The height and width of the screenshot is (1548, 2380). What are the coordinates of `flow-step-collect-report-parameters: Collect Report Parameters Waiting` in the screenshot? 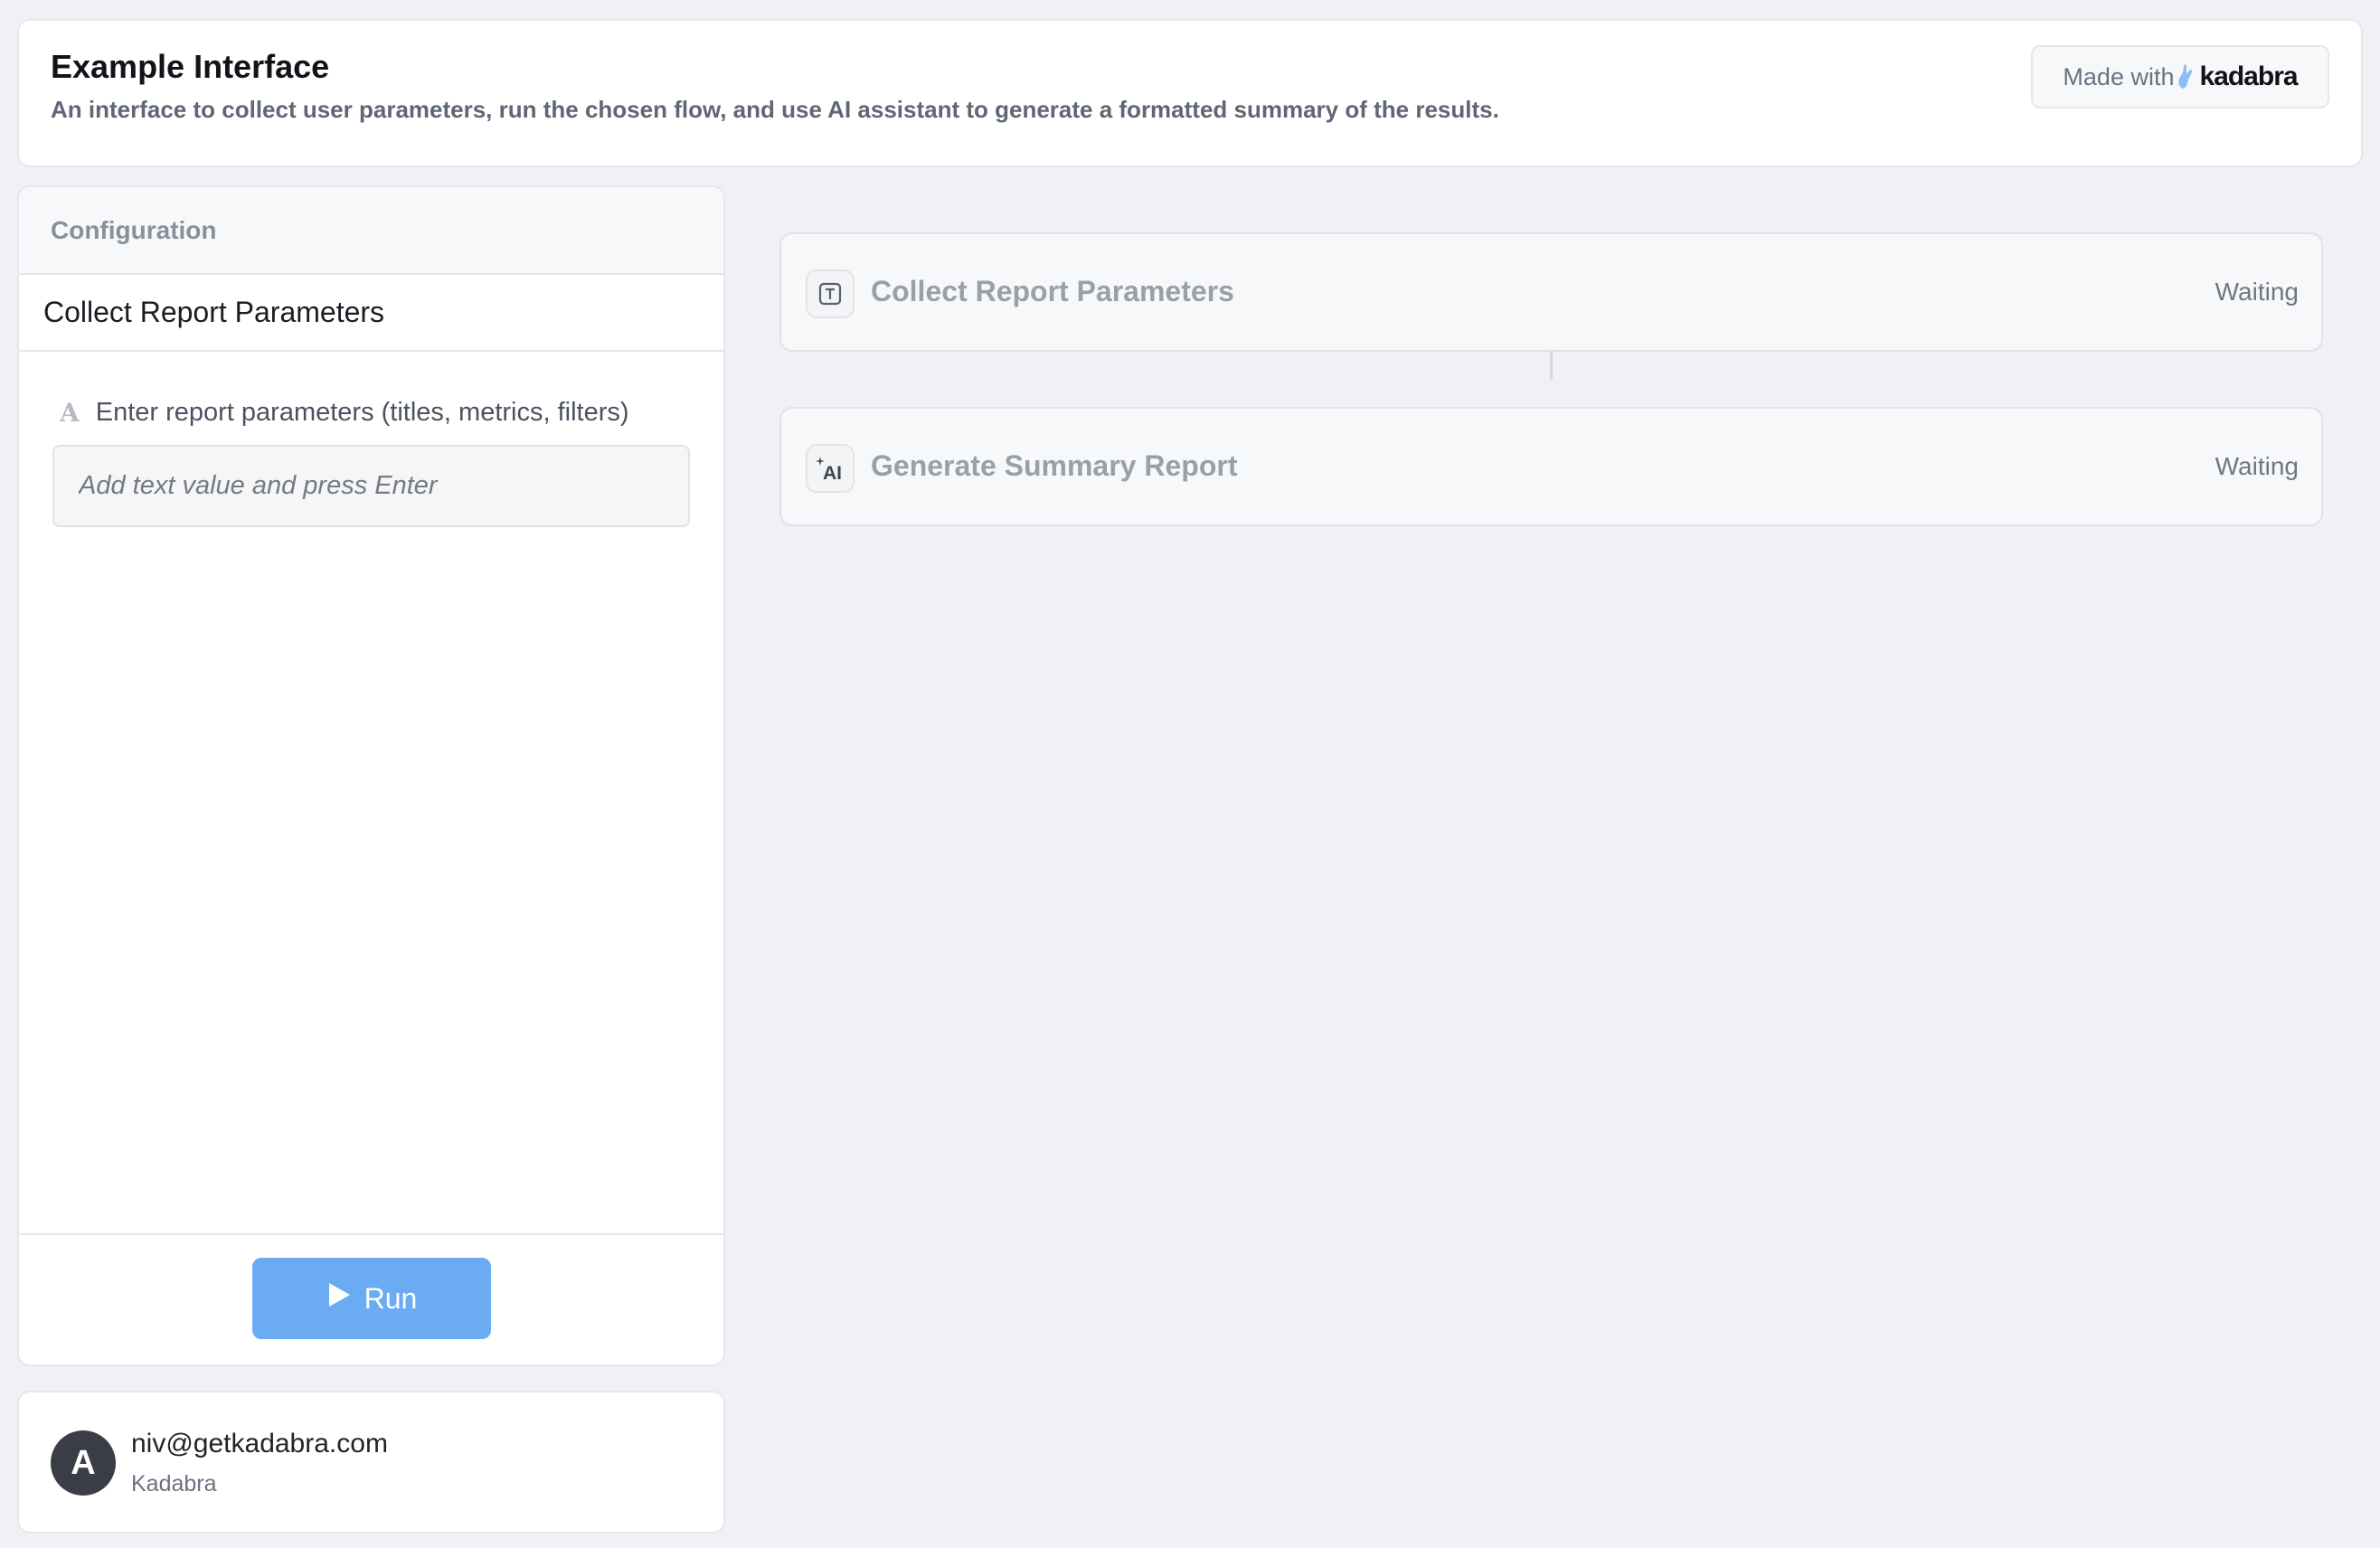 It's located at (1551, 292).